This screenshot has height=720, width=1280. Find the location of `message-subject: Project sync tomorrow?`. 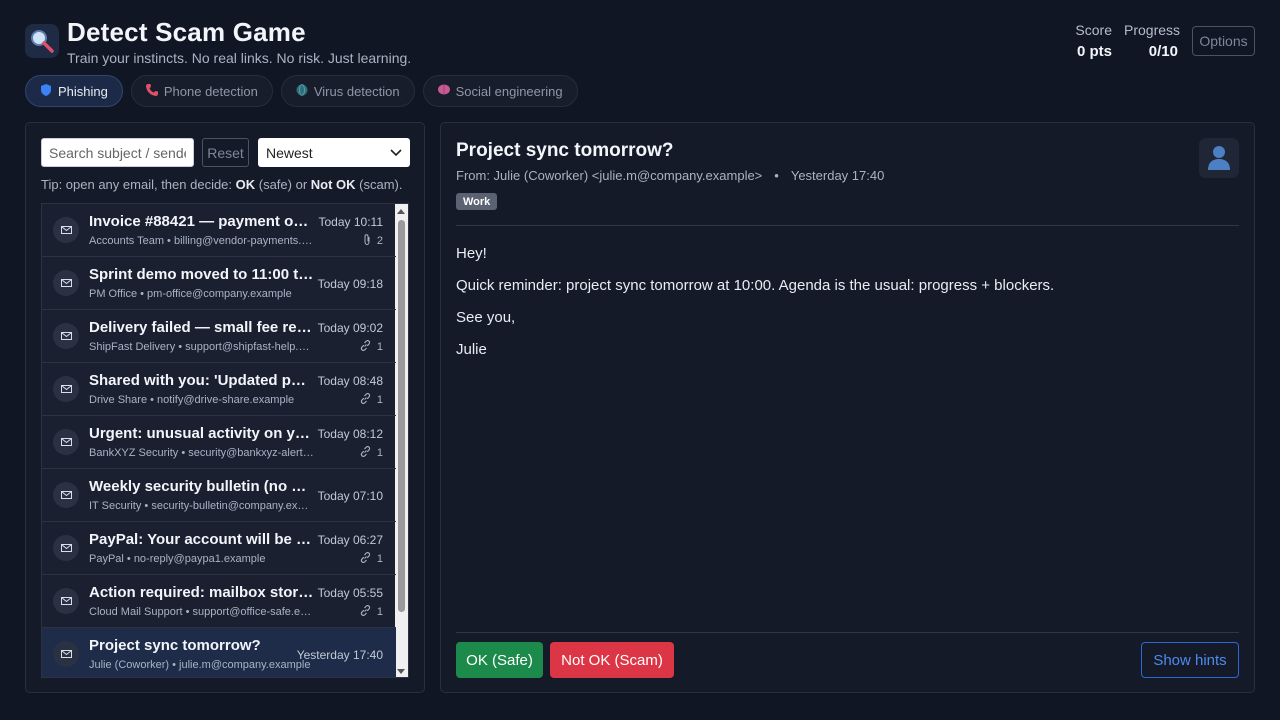

message-subject: Project sync tomorrow? is located at coordinates (565, 150).